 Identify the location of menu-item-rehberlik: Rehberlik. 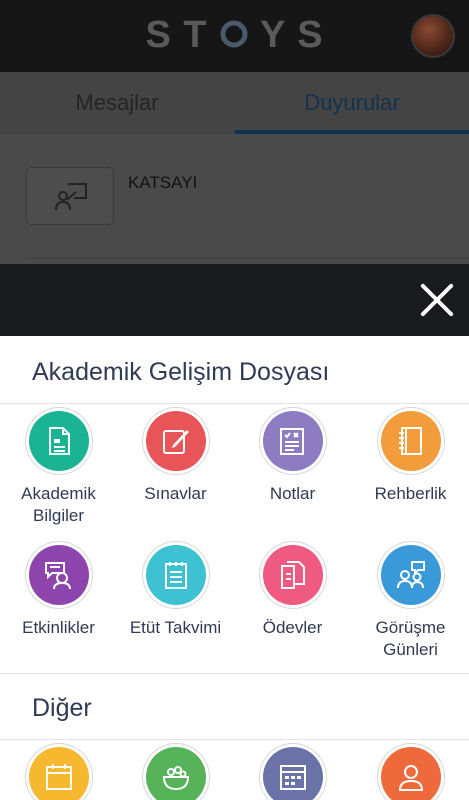
(410, 458).